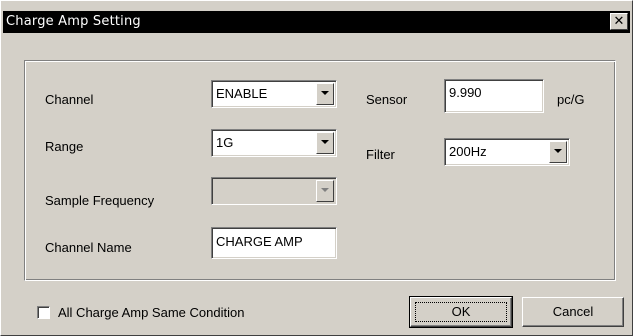 This screenshot has width=633, height=336. Describe the element at coordinates (507, 152) in the screenshot. I see `filter-dropdown: 200Hz` at that location.